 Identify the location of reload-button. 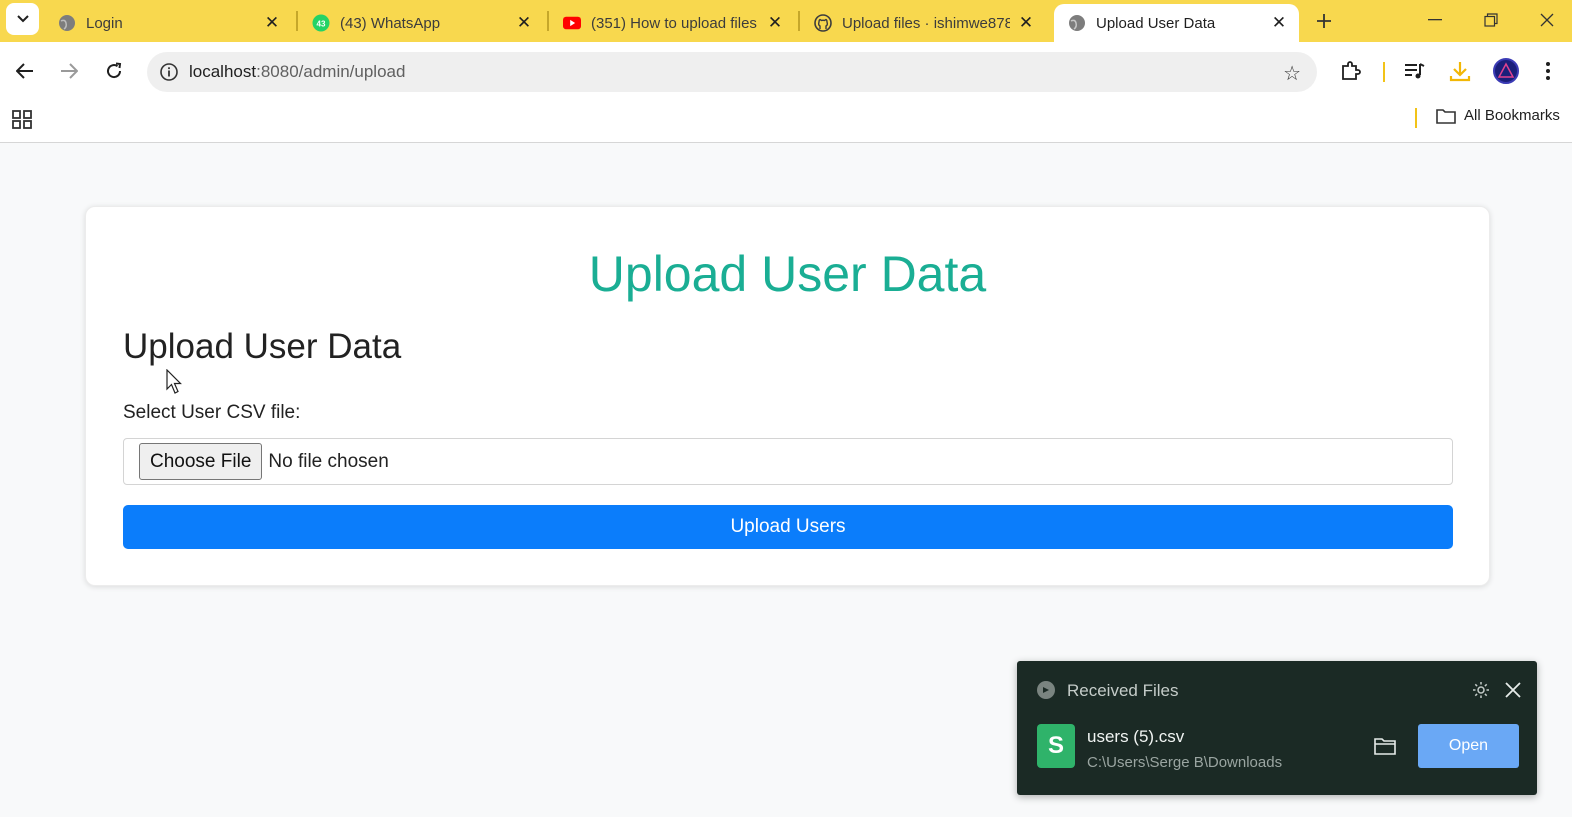
(114, 71).